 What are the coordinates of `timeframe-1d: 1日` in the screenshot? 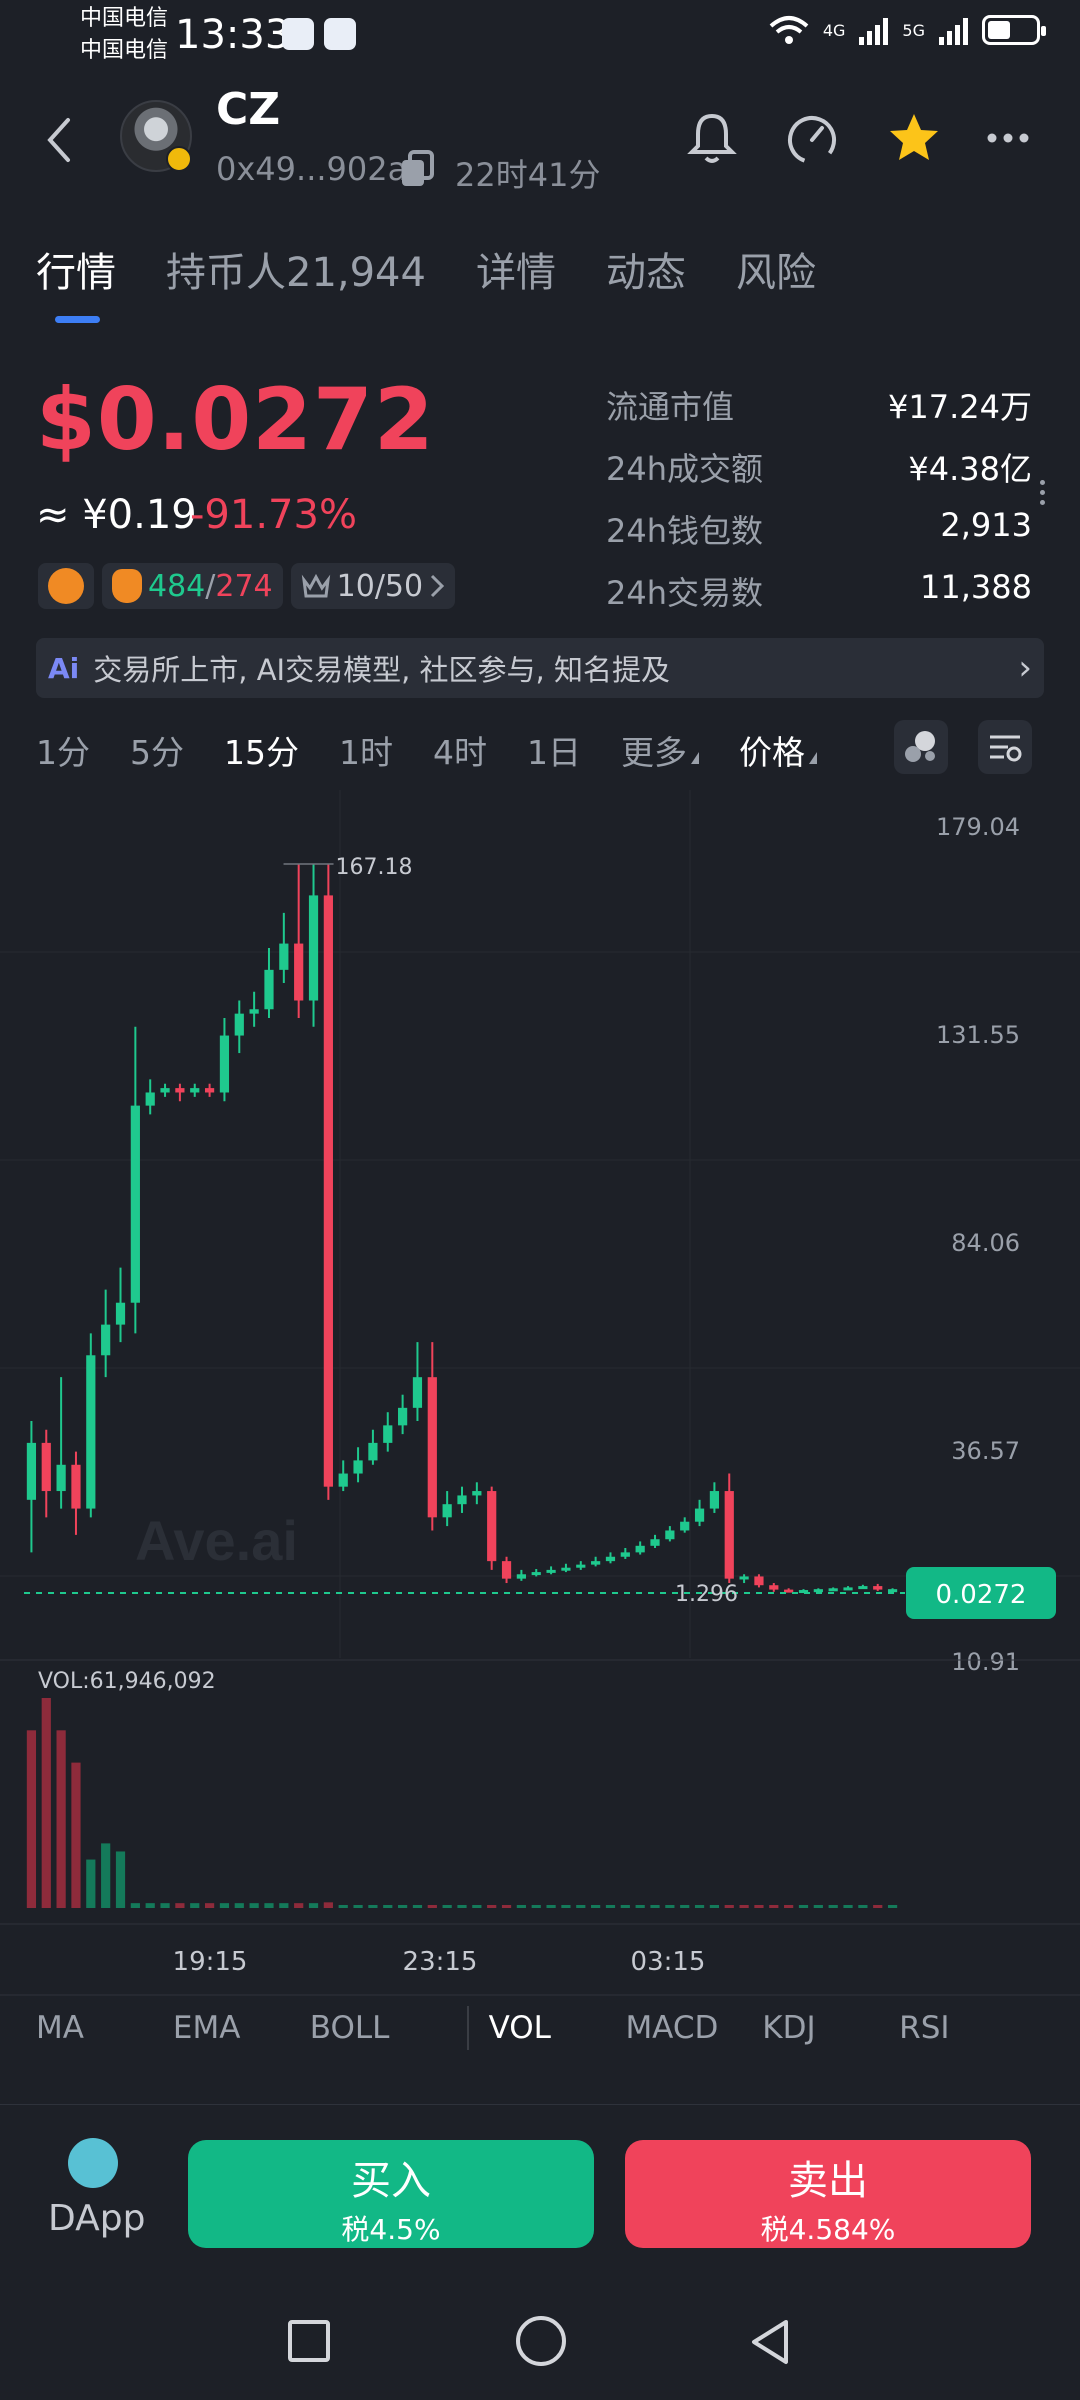 It's located at (554, 750).